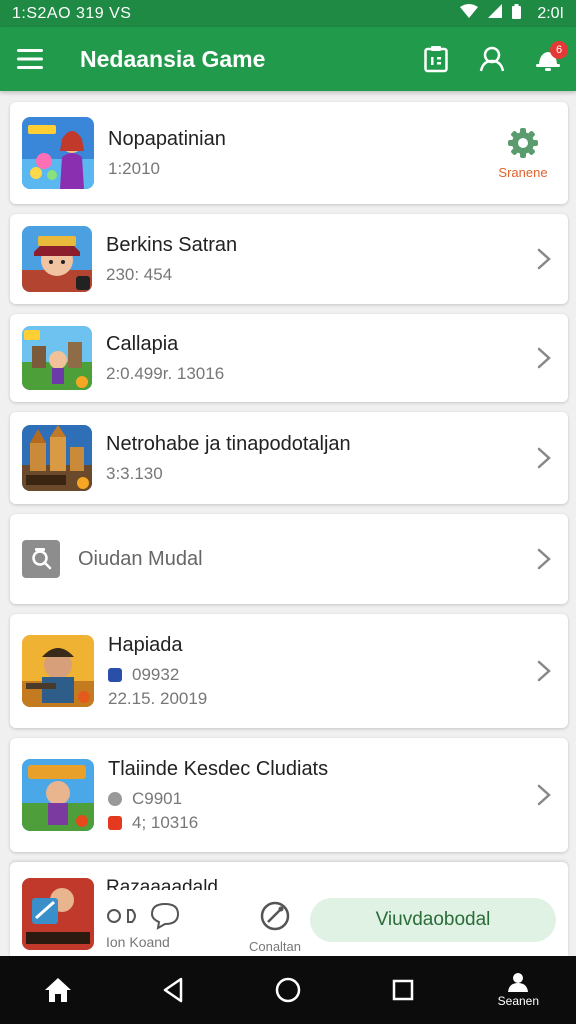 Image resolution: width=576 pixels, height=1024 pixels. Describe the element at coordinates (548, 59) in the screenshot. I see `notifications-button: 6` at that location.